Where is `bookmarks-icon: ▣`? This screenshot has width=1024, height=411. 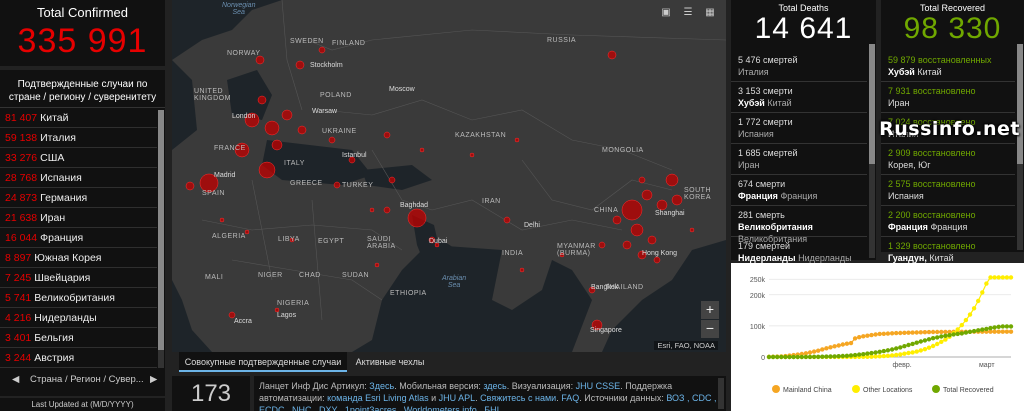 bookmarks-icon: ▣ is located at coordinates (666, 13).